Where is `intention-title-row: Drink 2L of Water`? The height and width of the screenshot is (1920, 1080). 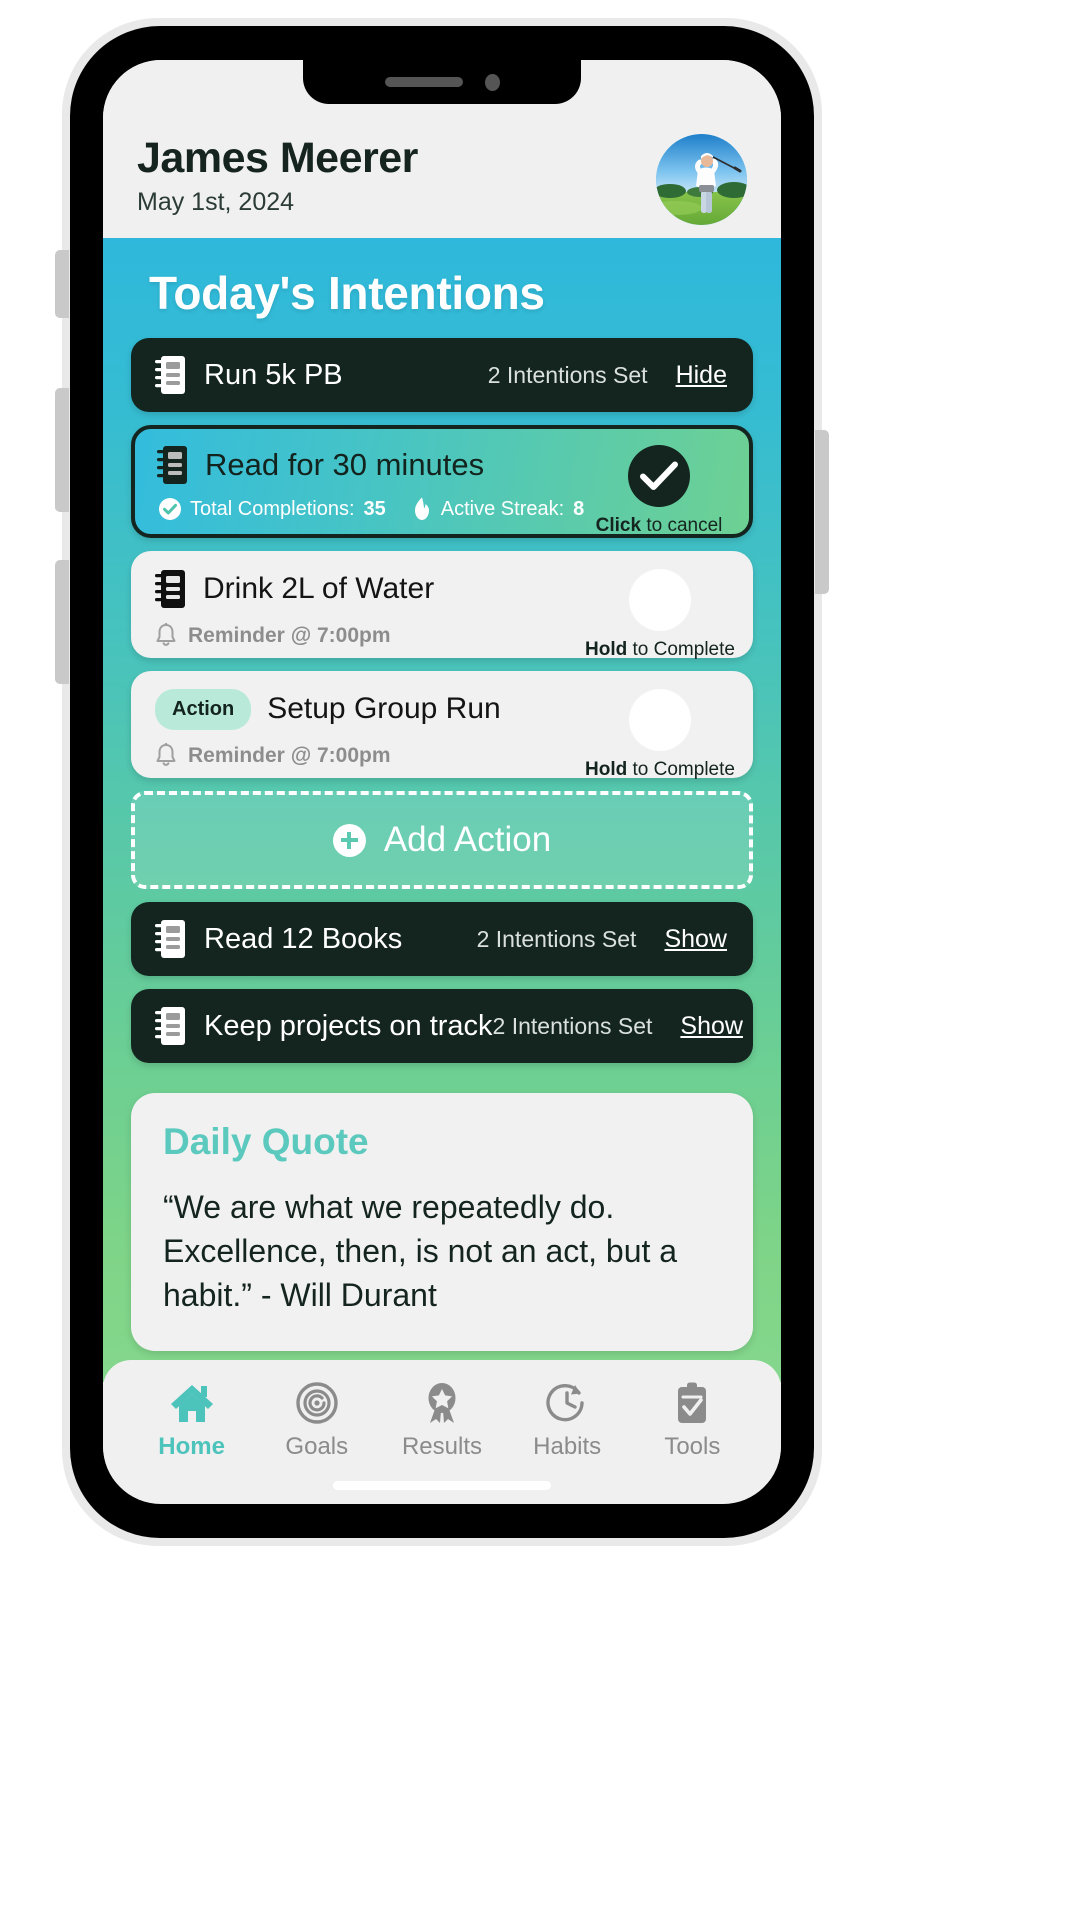 intention-title-row: Drink 2L of Water is located at coordinates (370, 589).